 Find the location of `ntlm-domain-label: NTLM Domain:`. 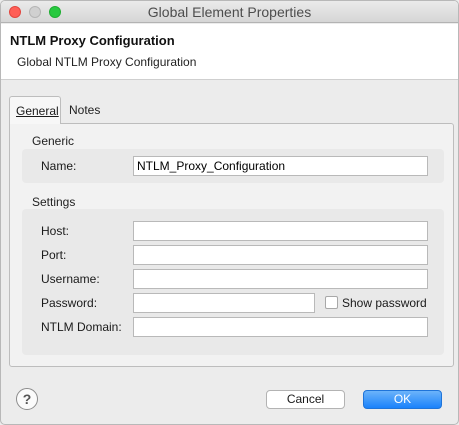

ntlm-domain-label: NTLM Domain: is located at coordinates (81, 327).